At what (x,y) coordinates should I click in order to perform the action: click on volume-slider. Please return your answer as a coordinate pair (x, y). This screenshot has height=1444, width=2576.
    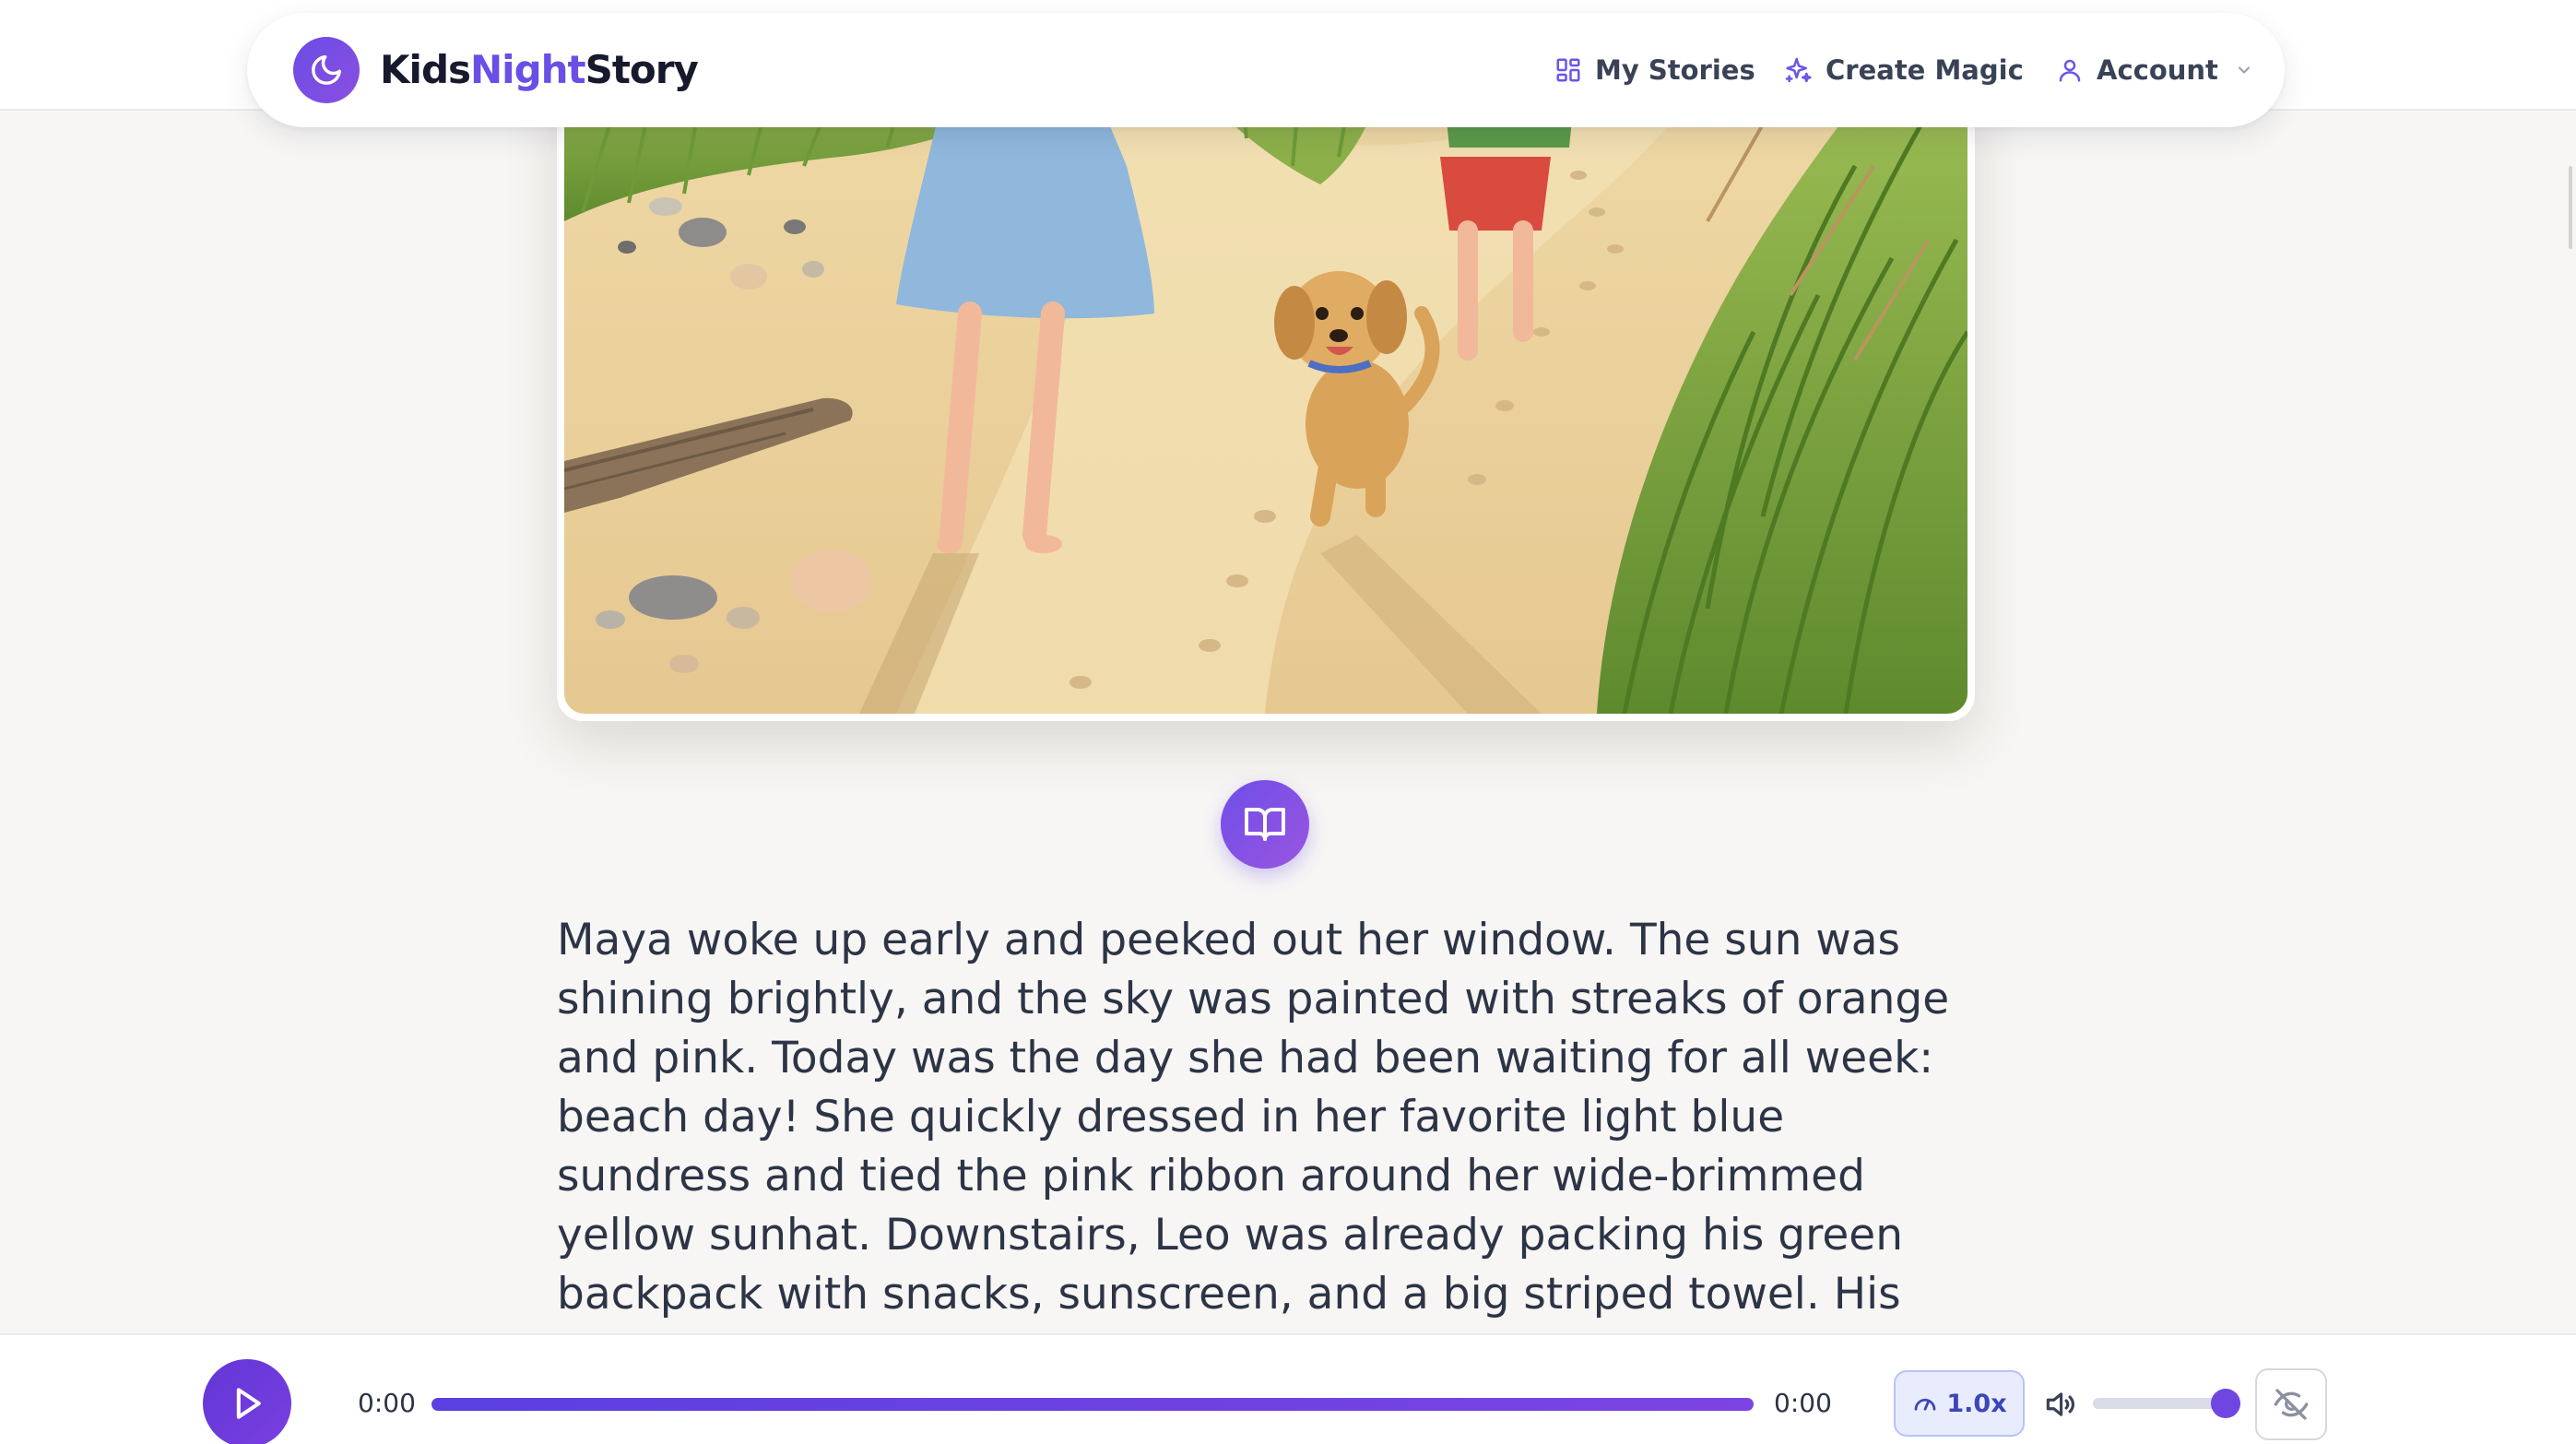
    Looking at the image, I should click on (2160, 1403).